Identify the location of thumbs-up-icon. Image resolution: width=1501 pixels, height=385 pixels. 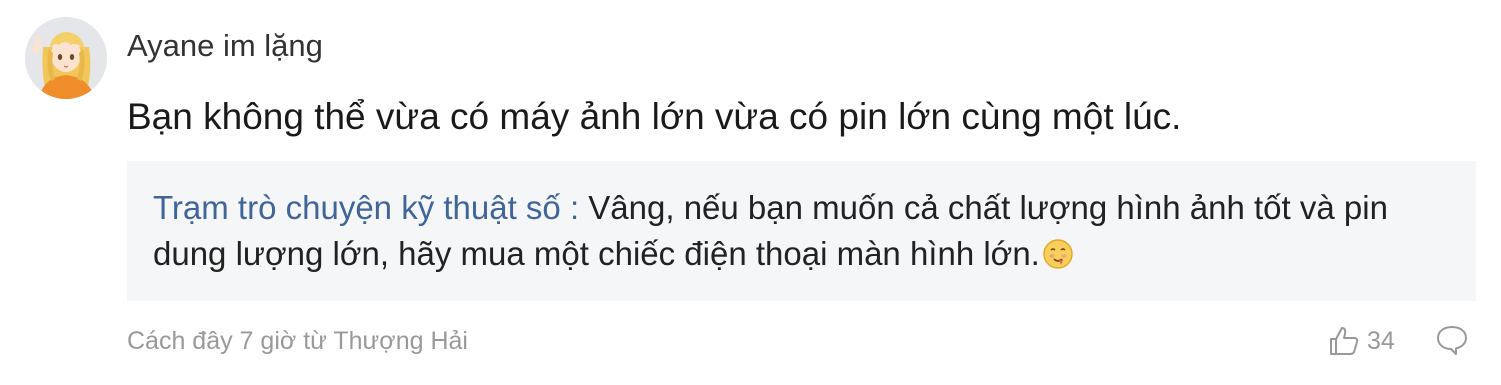
(1344, 341).